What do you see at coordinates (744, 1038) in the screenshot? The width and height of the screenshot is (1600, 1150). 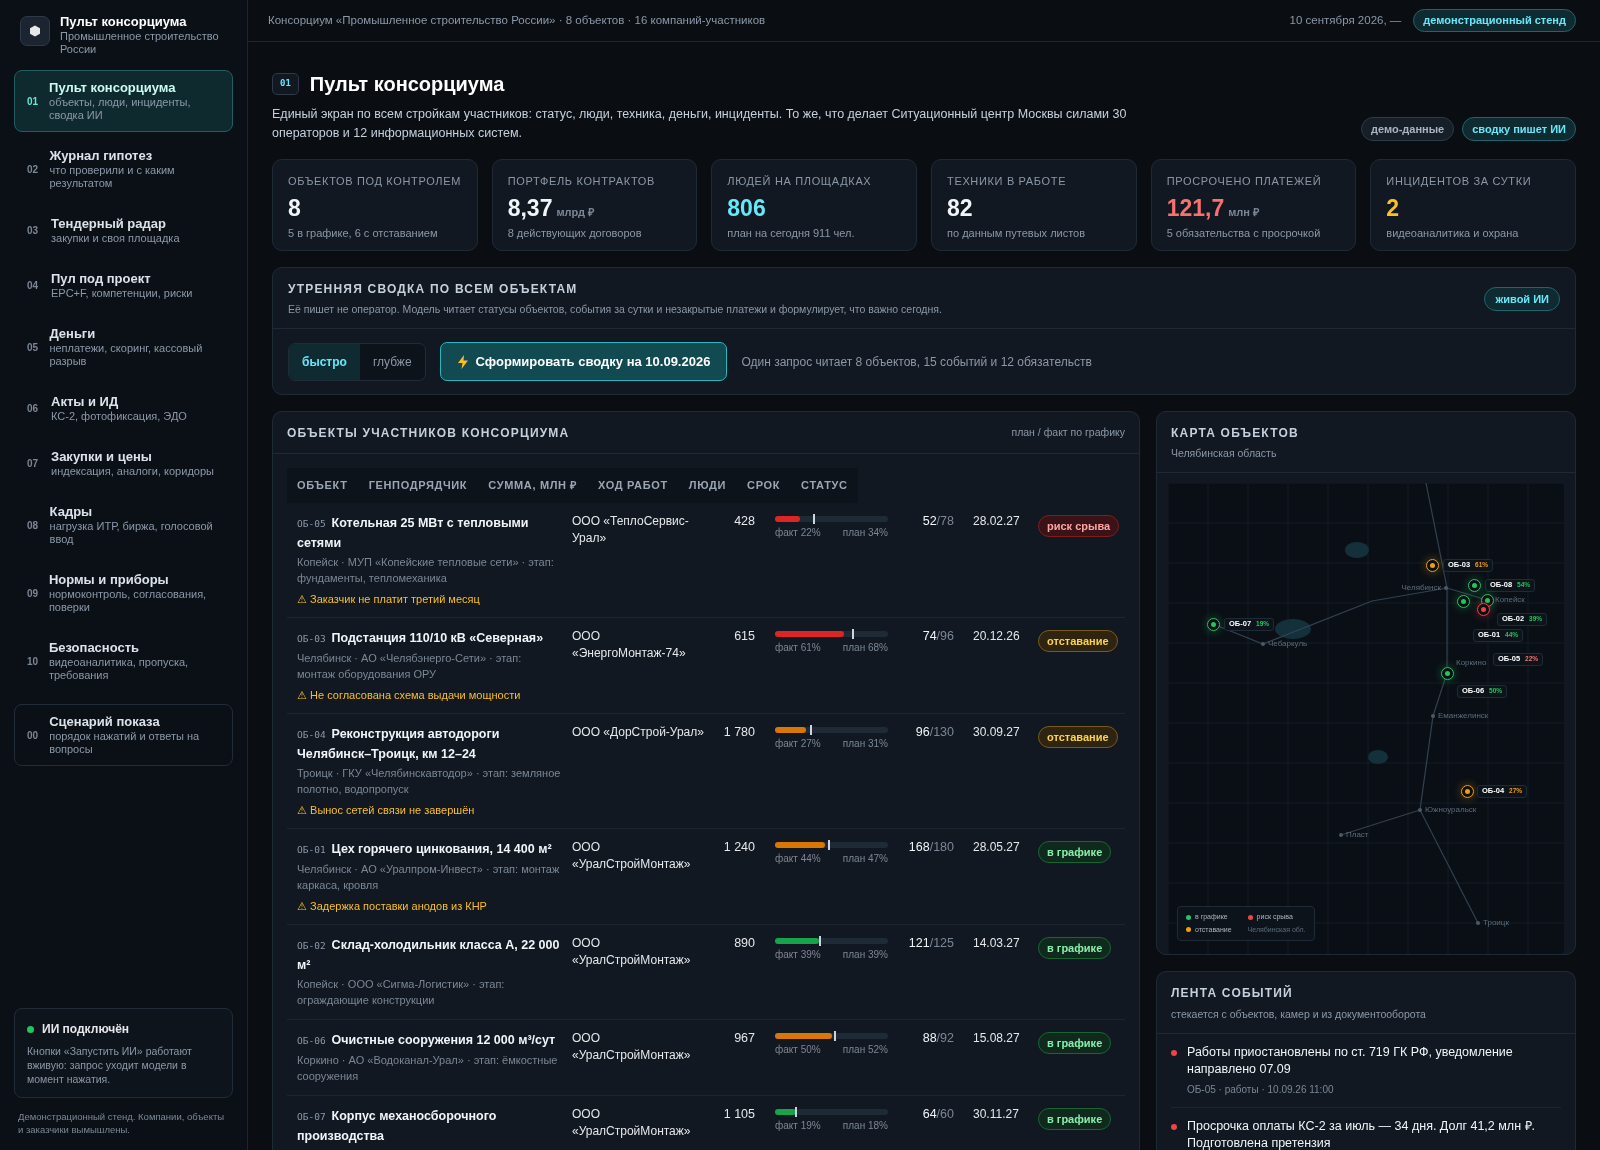 I see `sum-cell-text: 967` at bounding box center [744, 1038].